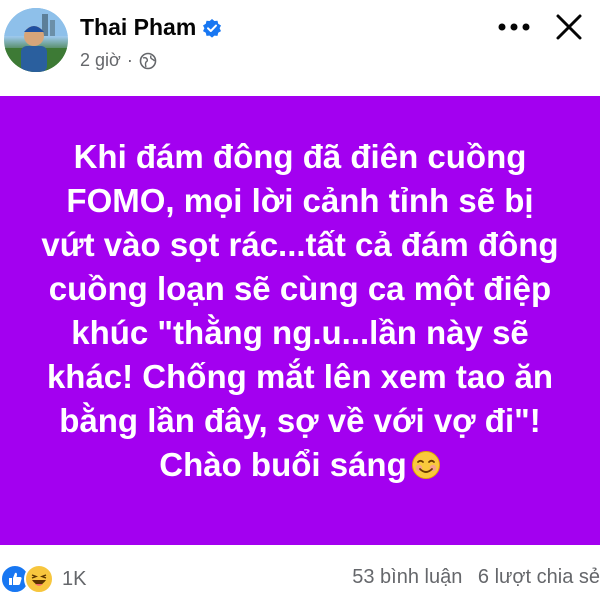 The width and height of the screenshot is (600, 600). Describe the element at coordinates (39, 579) in the screenshot. I see `haha-reaction-icon` at that location.